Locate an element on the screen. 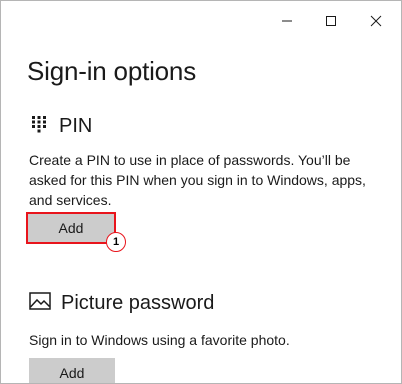  minimize-button is located at coordinates (287, 21).